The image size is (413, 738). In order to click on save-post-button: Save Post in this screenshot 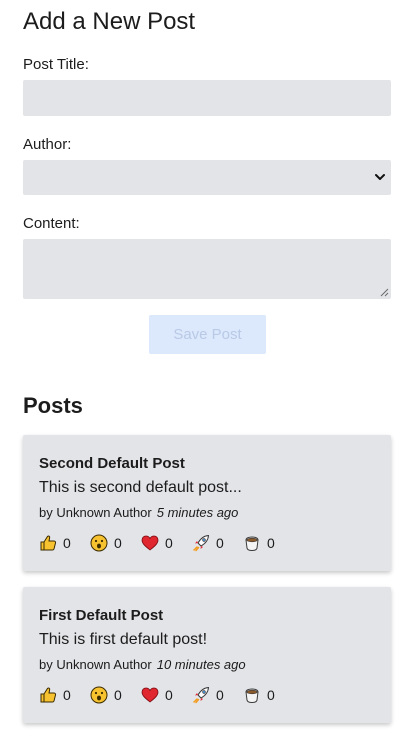, I will do `click(207, 334)`.